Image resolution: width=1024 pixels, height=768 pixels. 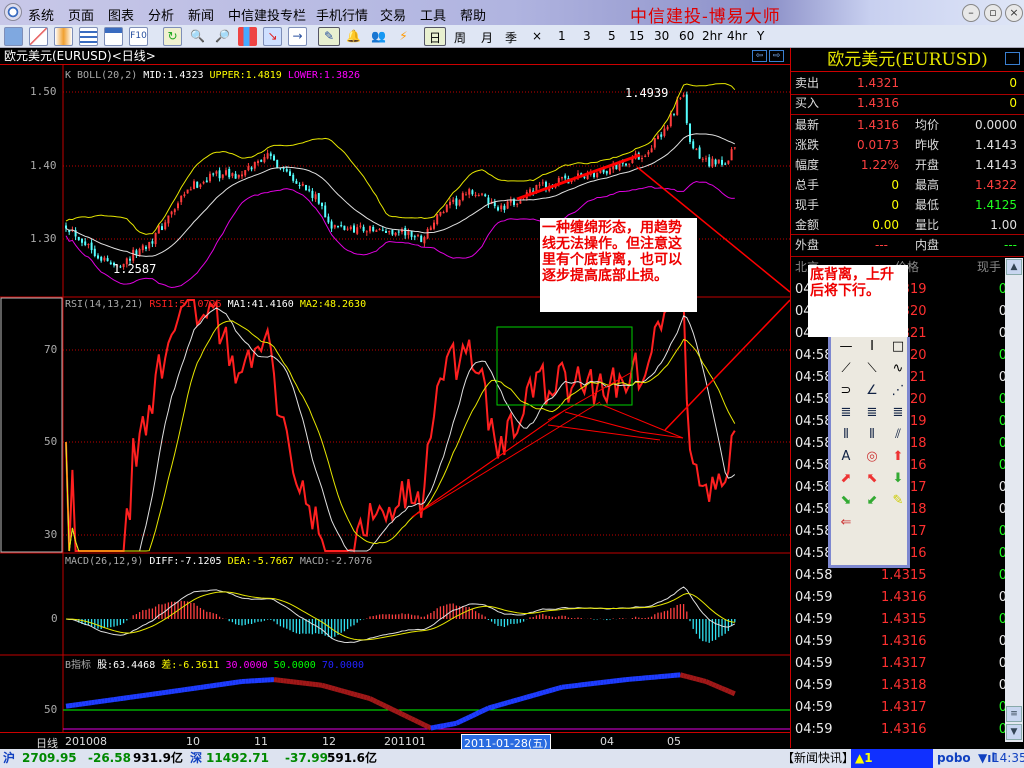 What do you see at coordinates (898, 391) in the screenshot?
I see `fan-tool-icon: ⋰` at bounding box center [898, 391].